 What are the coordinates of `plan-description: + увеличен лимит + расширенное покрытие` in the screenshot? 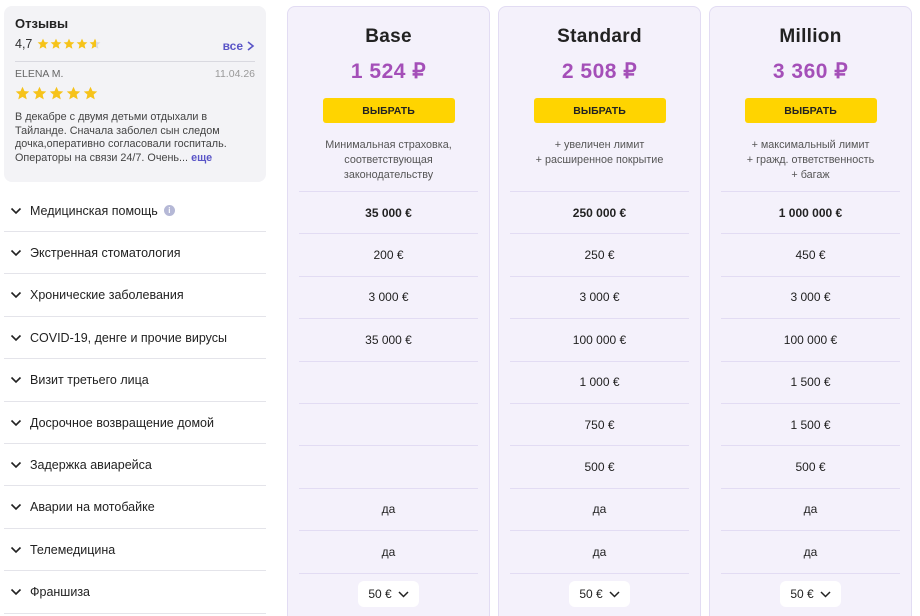 It's located at (599, 162).